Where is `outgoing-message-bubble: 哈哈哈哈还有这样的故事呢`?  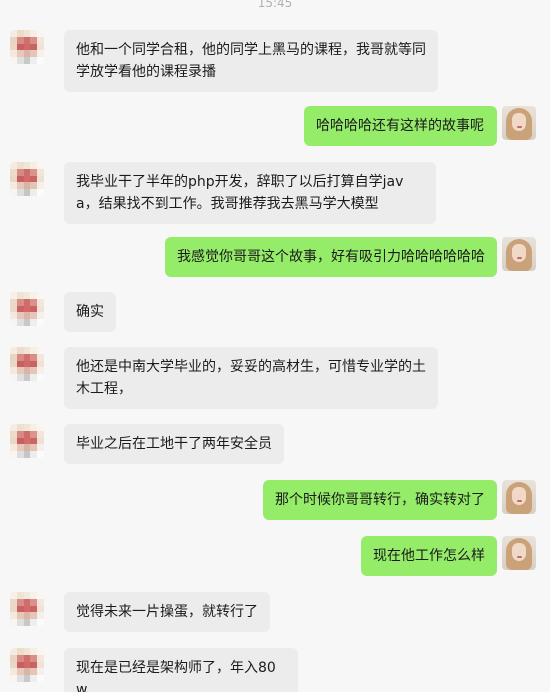 outgoing-message-bubble: 哈哈哈哈还有这样的故事呢 is located at coordinates (400, 126).